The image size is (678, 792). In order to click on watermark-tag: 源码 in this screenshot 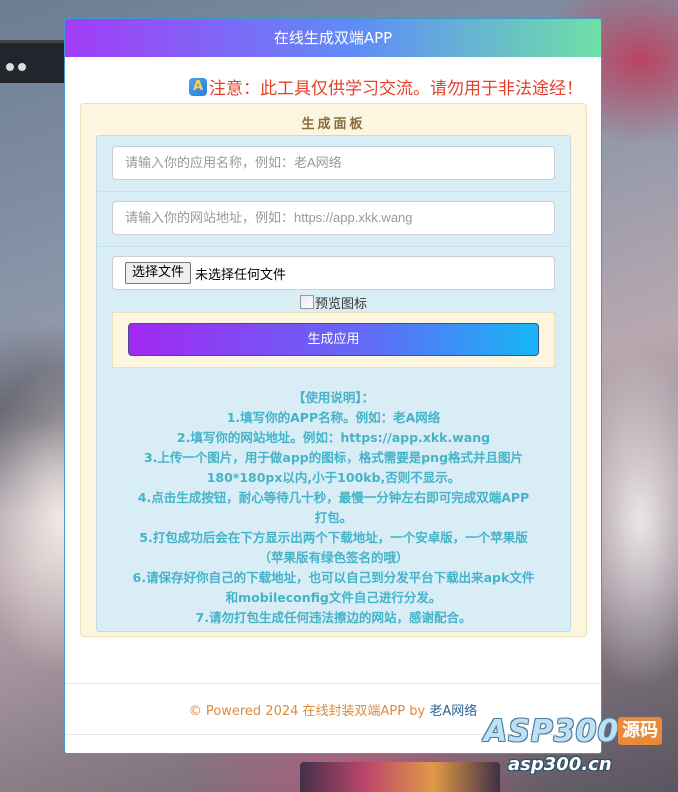, I will do `click(640, 731)`.